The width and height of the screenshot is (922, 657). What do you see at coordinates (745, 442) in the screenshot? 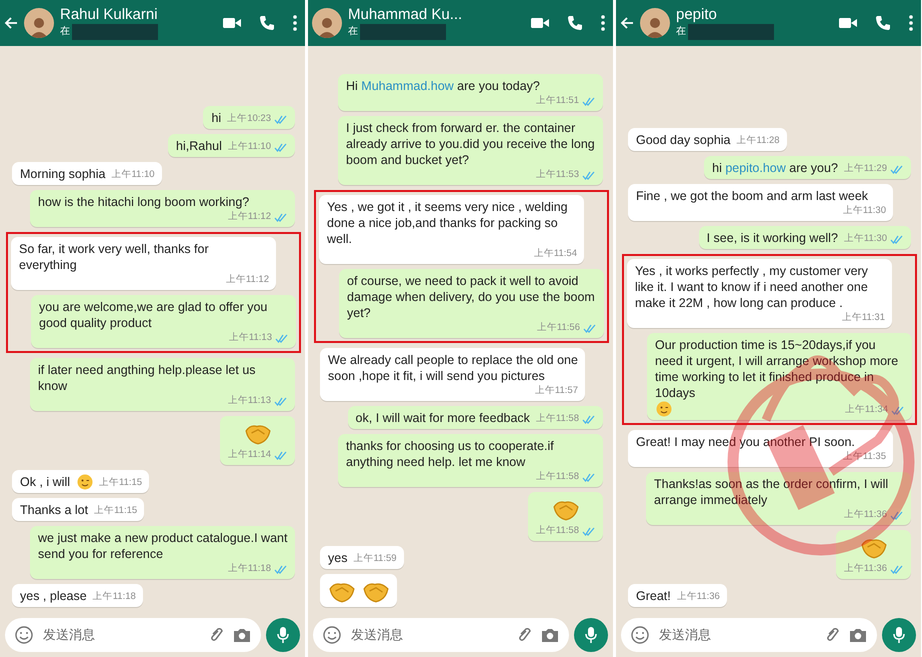
I see `message-text: Great! I may need you another PI soon.` at bounding box center [745, 442].